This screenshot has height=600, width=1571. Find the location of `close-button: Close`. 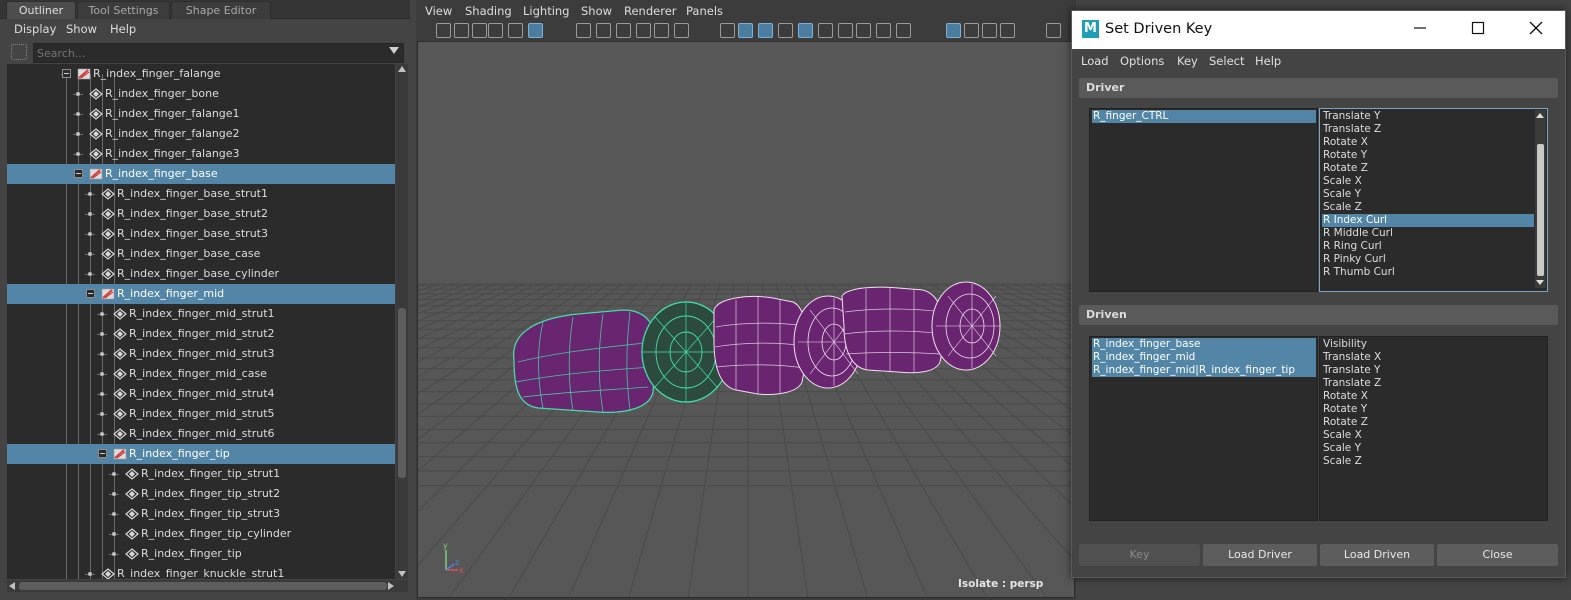

close-button: Close is located at coordinates (1497, 555).